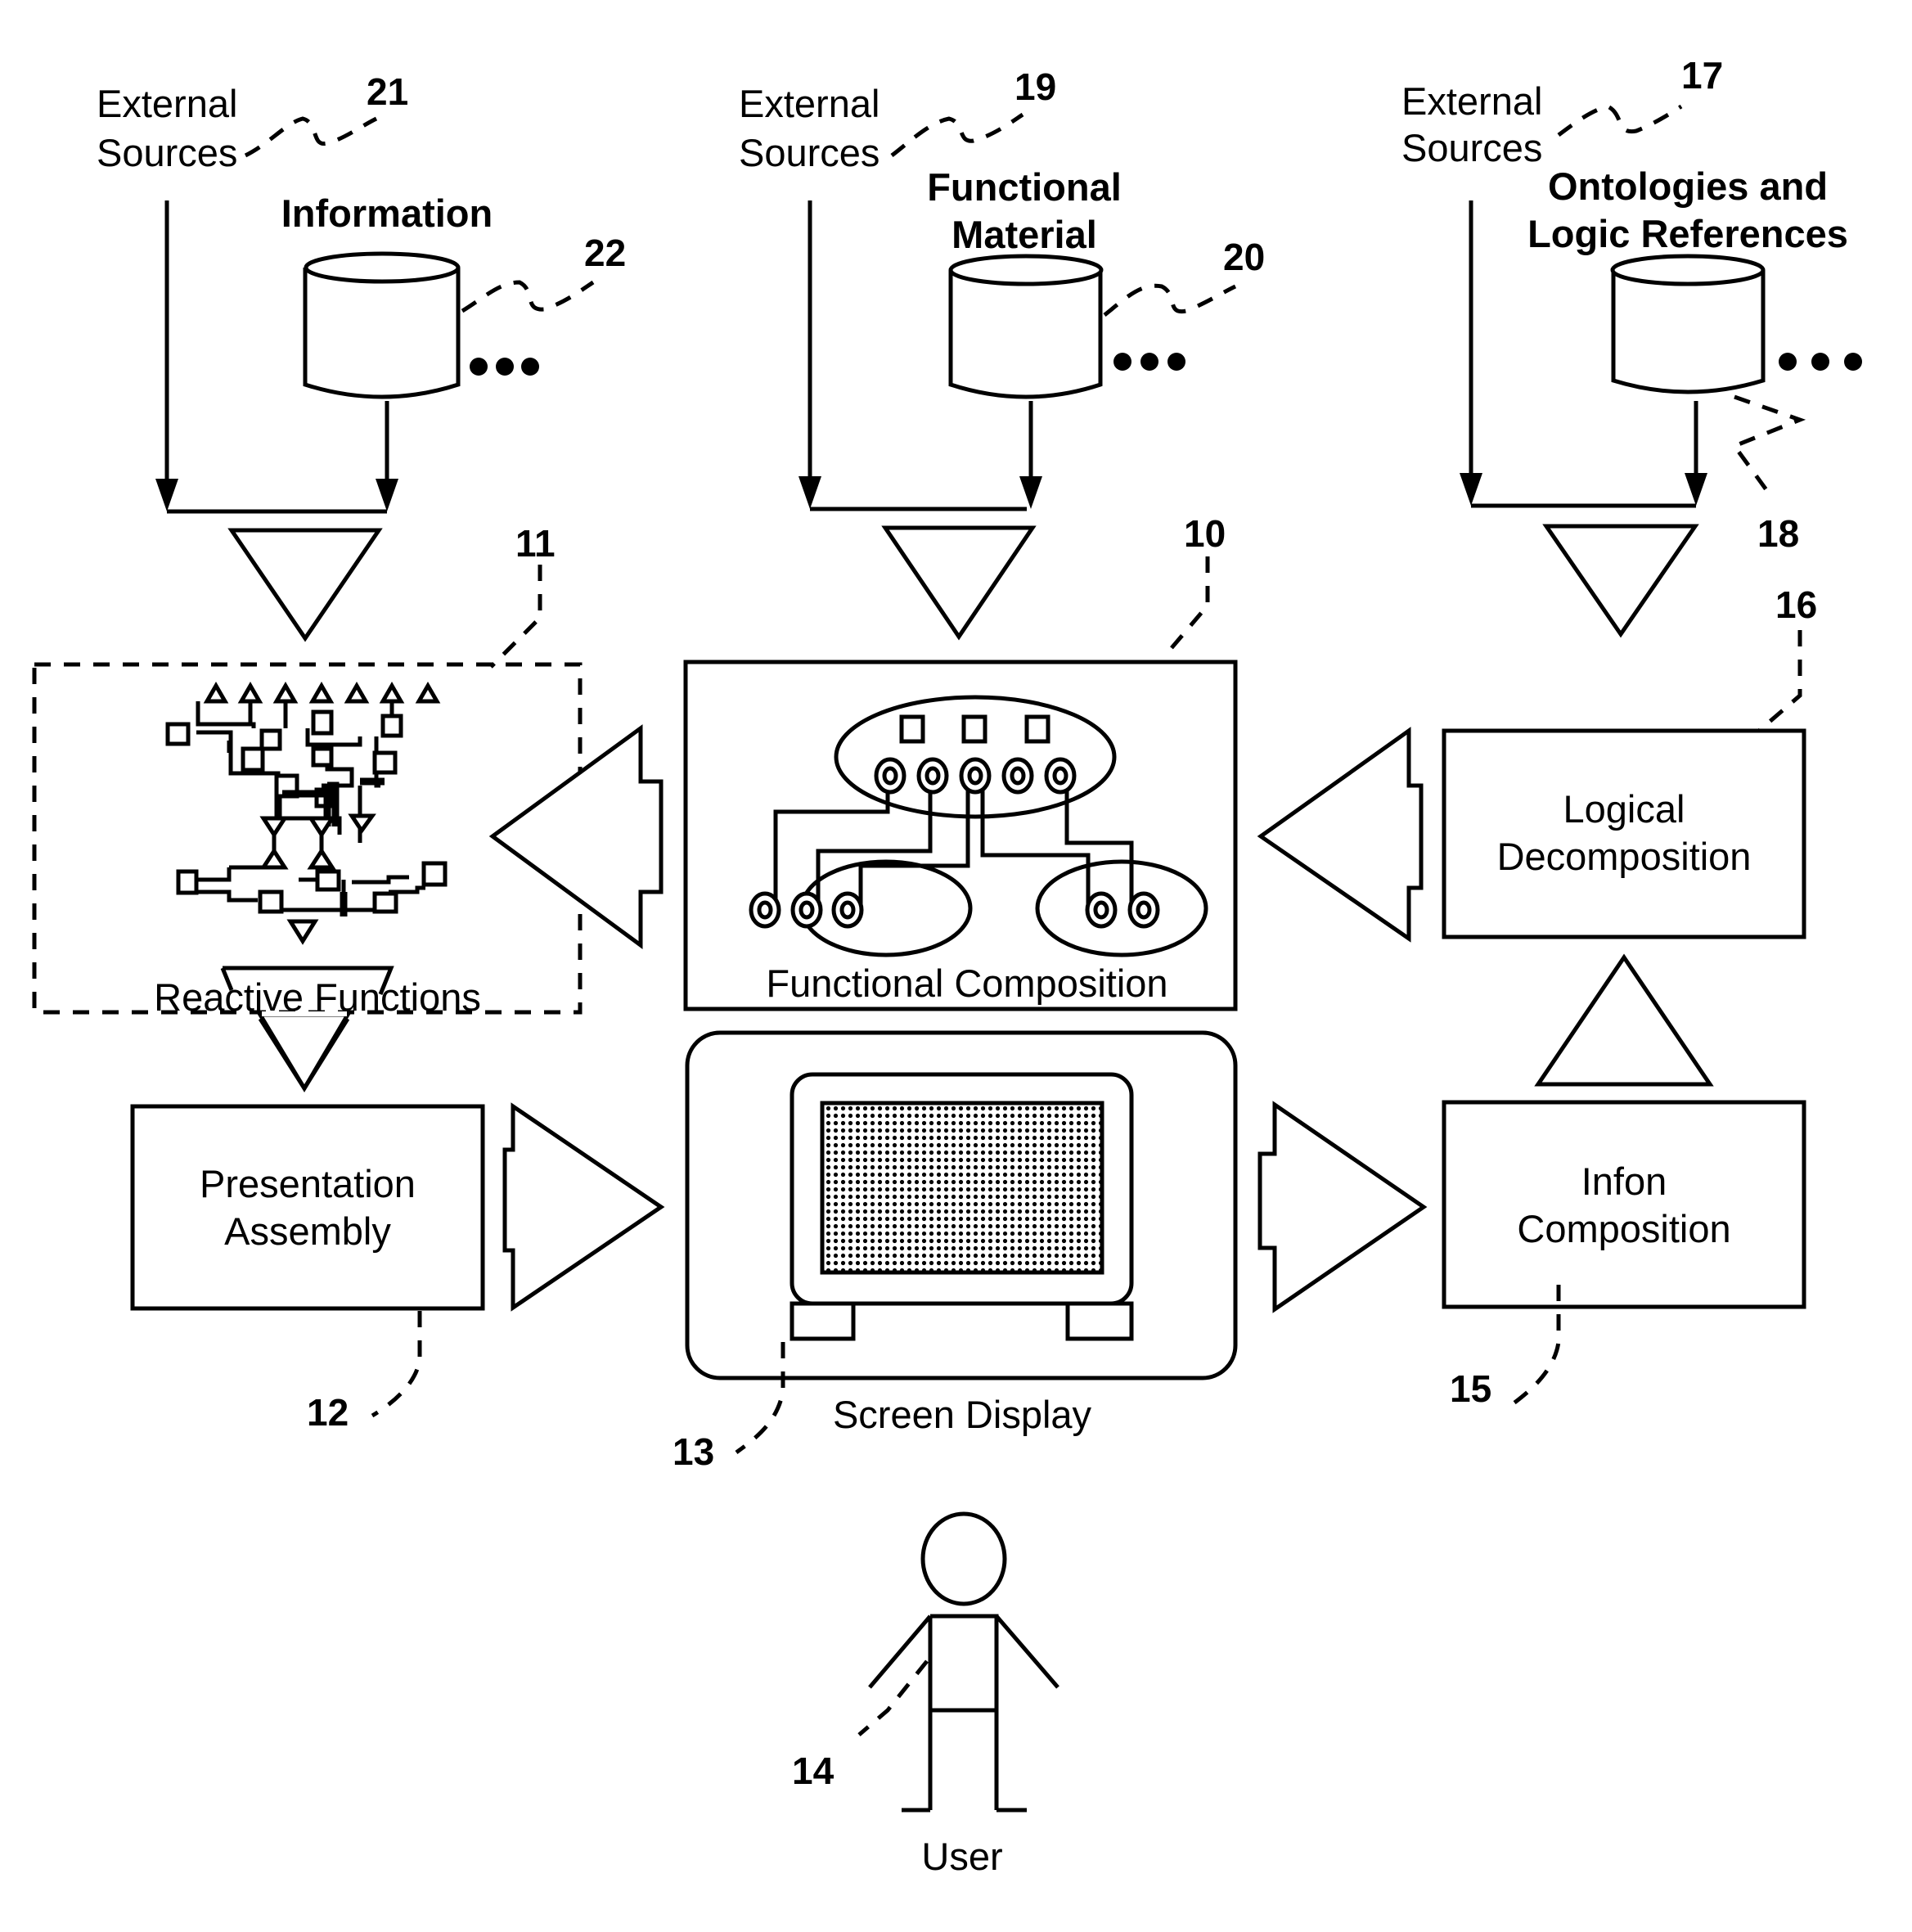 Image resolution: width=1912 pixels, height=1932 pixels. Describe the element at coordinates (813, 1771) in the screenshot. I see `ref-number-14: 14` at that location.